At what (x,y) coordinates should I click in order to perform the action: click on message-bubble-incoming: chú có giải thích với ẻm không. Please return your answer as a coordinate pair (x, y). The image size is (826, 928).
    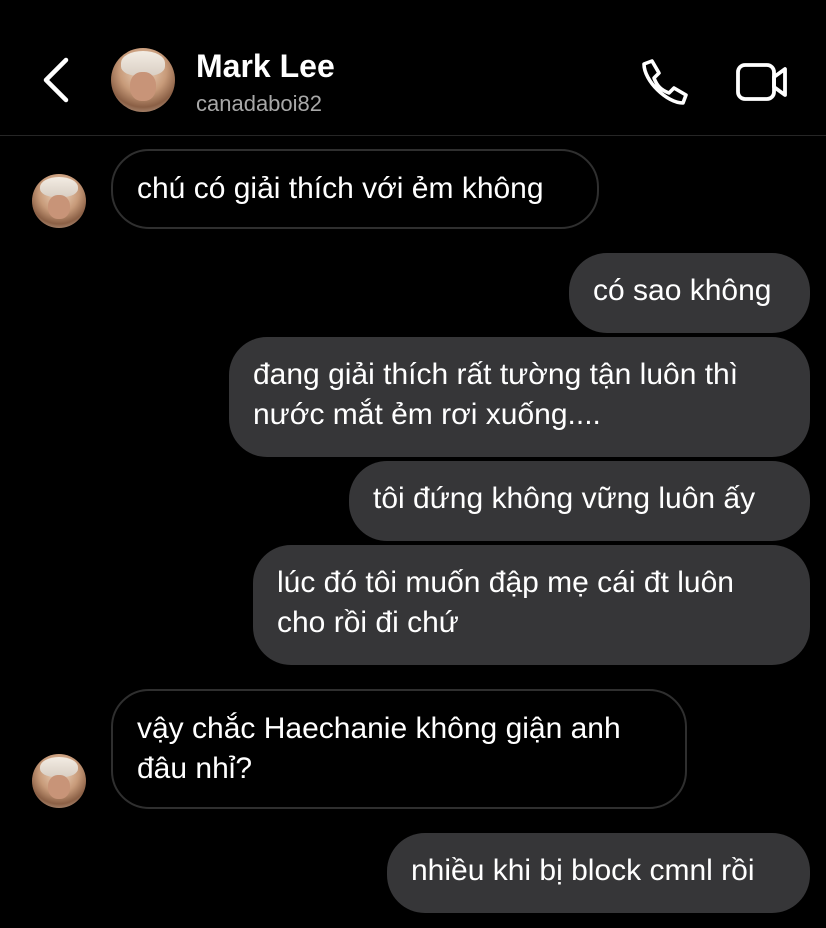
    Looking at the image, I should click on (355, 189).